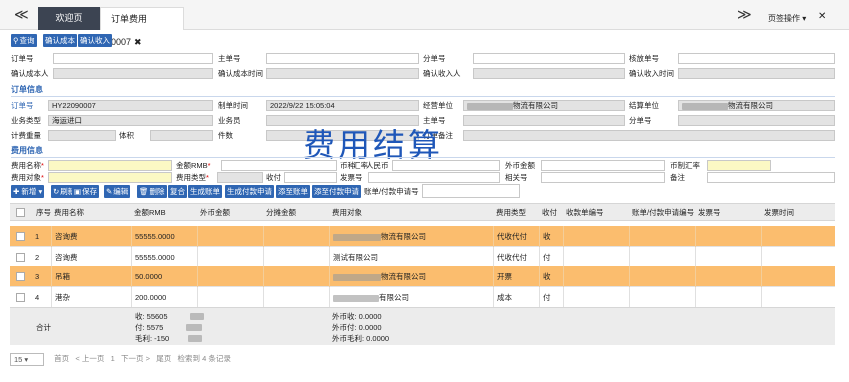  I want to click on col-invoice-time: 发票时间, so click(779, 213).